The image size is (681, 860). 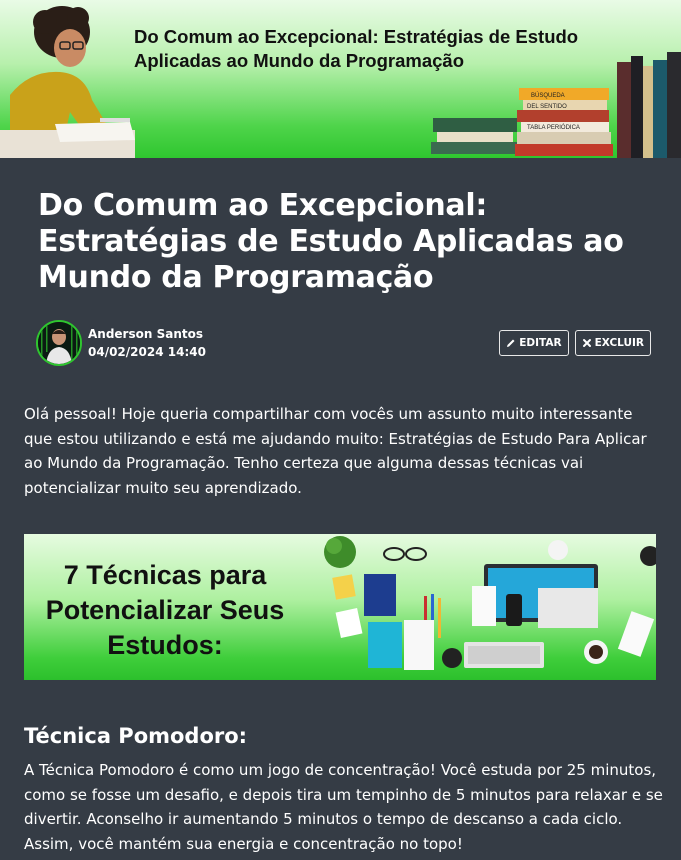 What do you see at coordinates (147, 352) in the screenshot?
I see `post-date: 04/02/2024 14:40` at bounding box center [147, 352].